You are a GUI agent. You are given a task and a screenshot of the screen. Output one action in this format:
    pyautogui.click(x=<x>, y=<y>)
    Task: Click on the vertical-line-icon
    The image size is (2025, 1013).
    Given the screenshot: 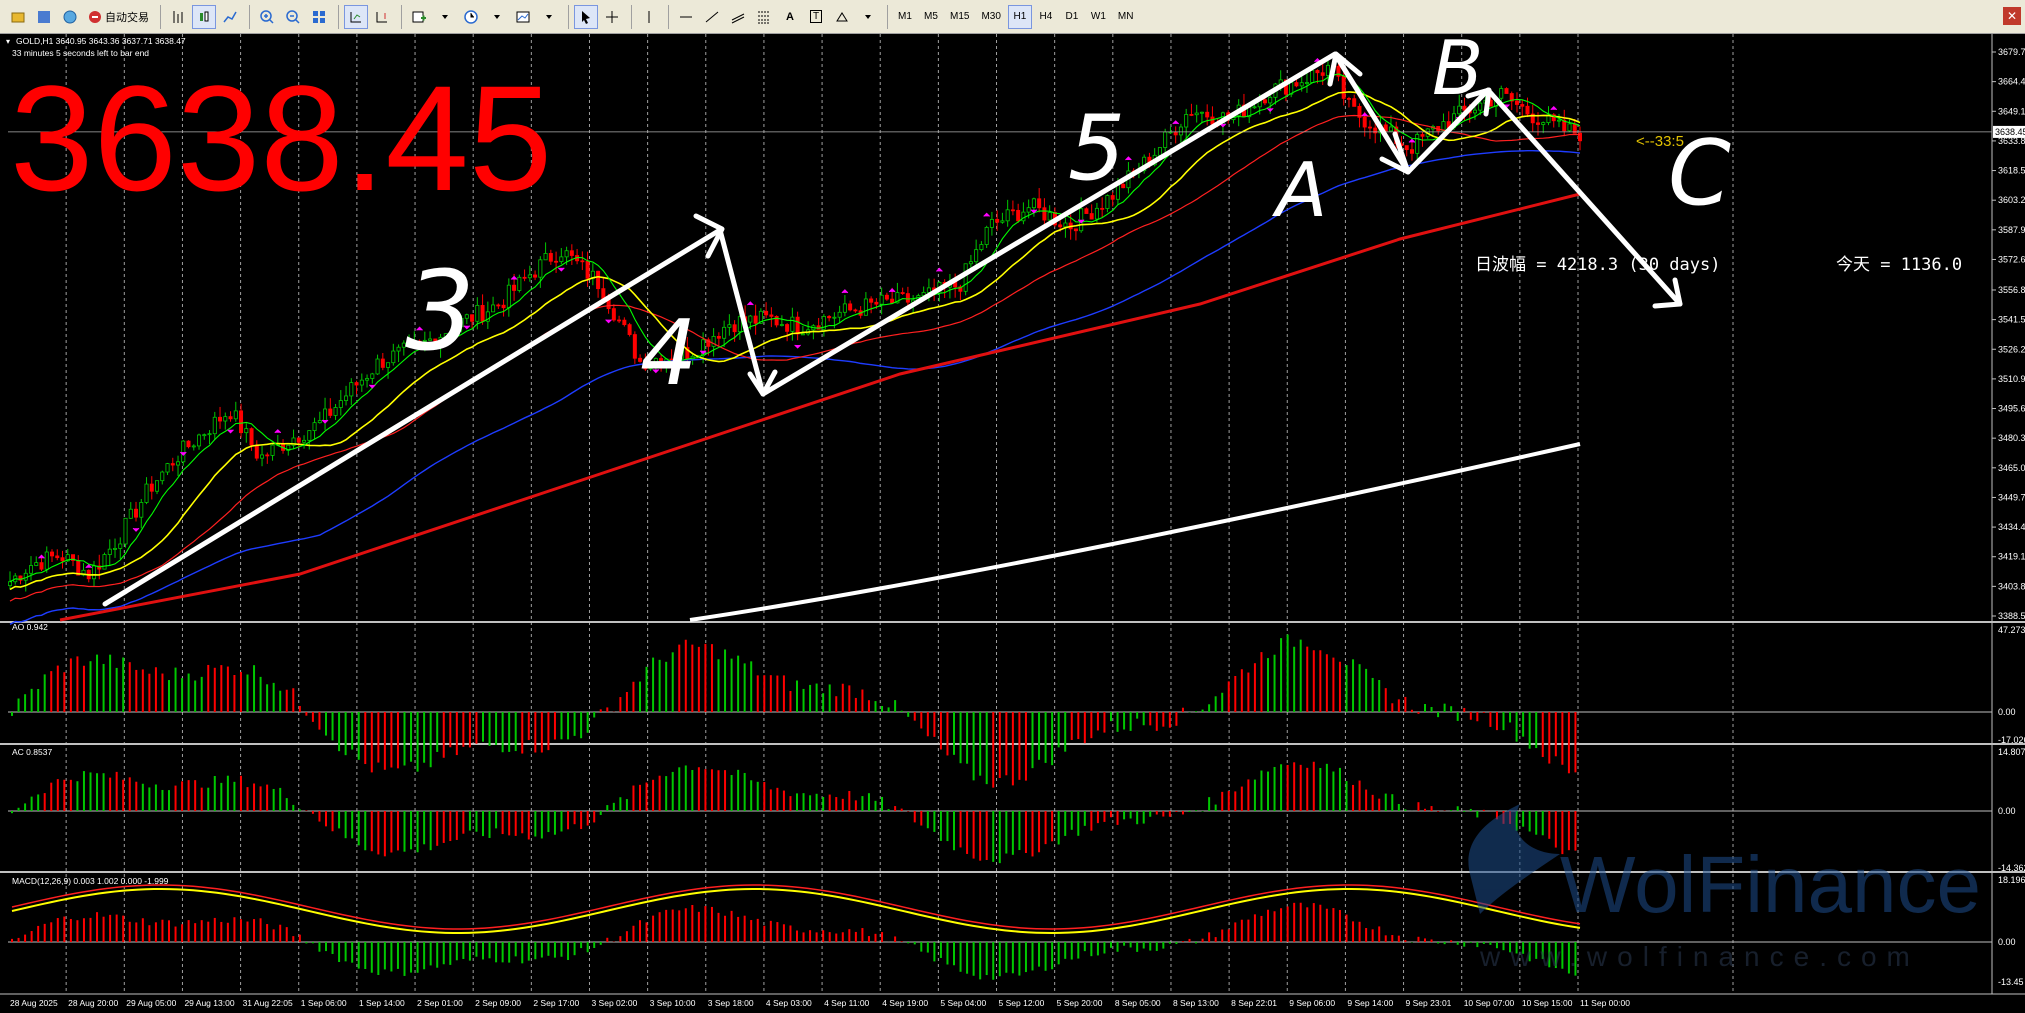 What is the action you would take?
    pyautogui.click(x=649, y=17)
    